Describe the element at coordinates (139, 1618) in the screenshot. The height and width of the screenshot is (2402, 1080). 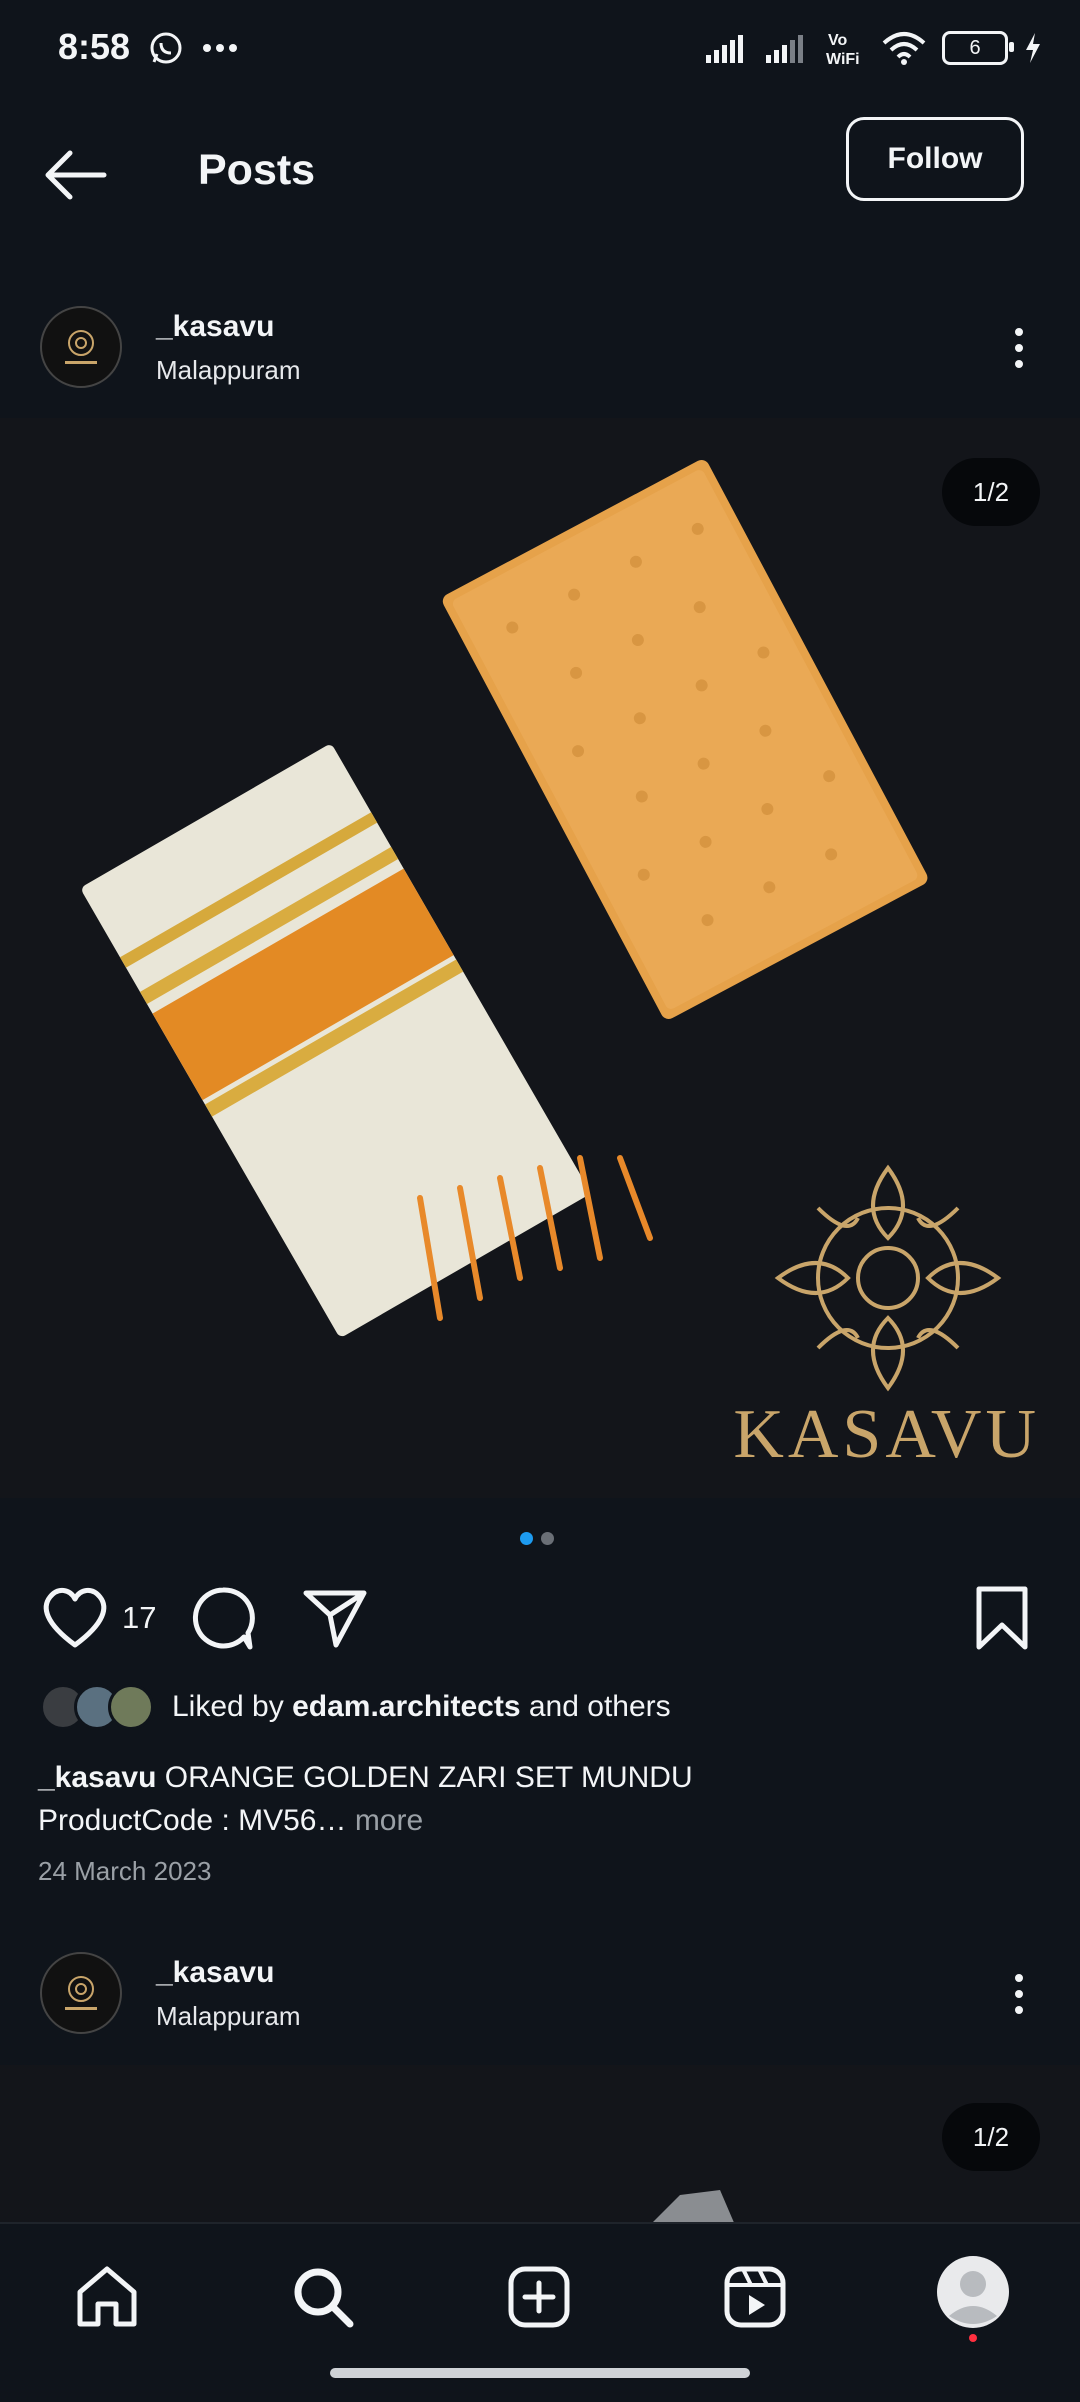
I see `like-count: 17` at that location.